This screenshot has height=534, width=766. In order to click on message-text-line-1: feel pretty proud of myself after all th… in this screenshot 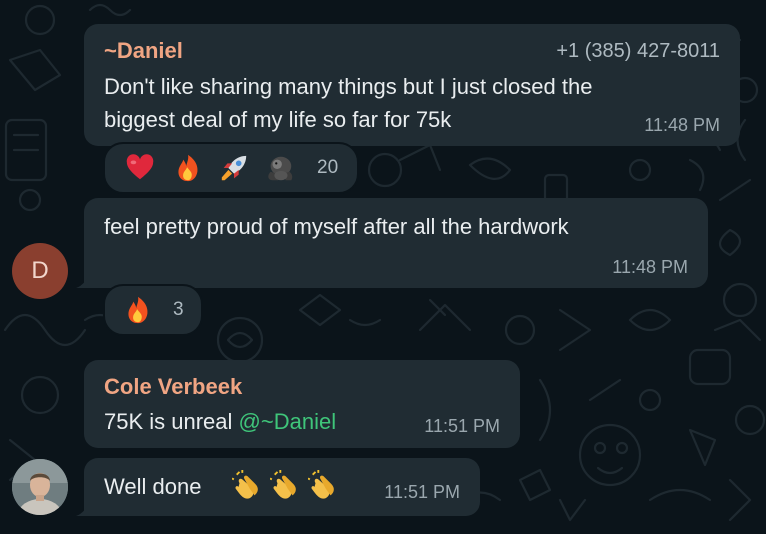, I will do `click(336, 226)`.